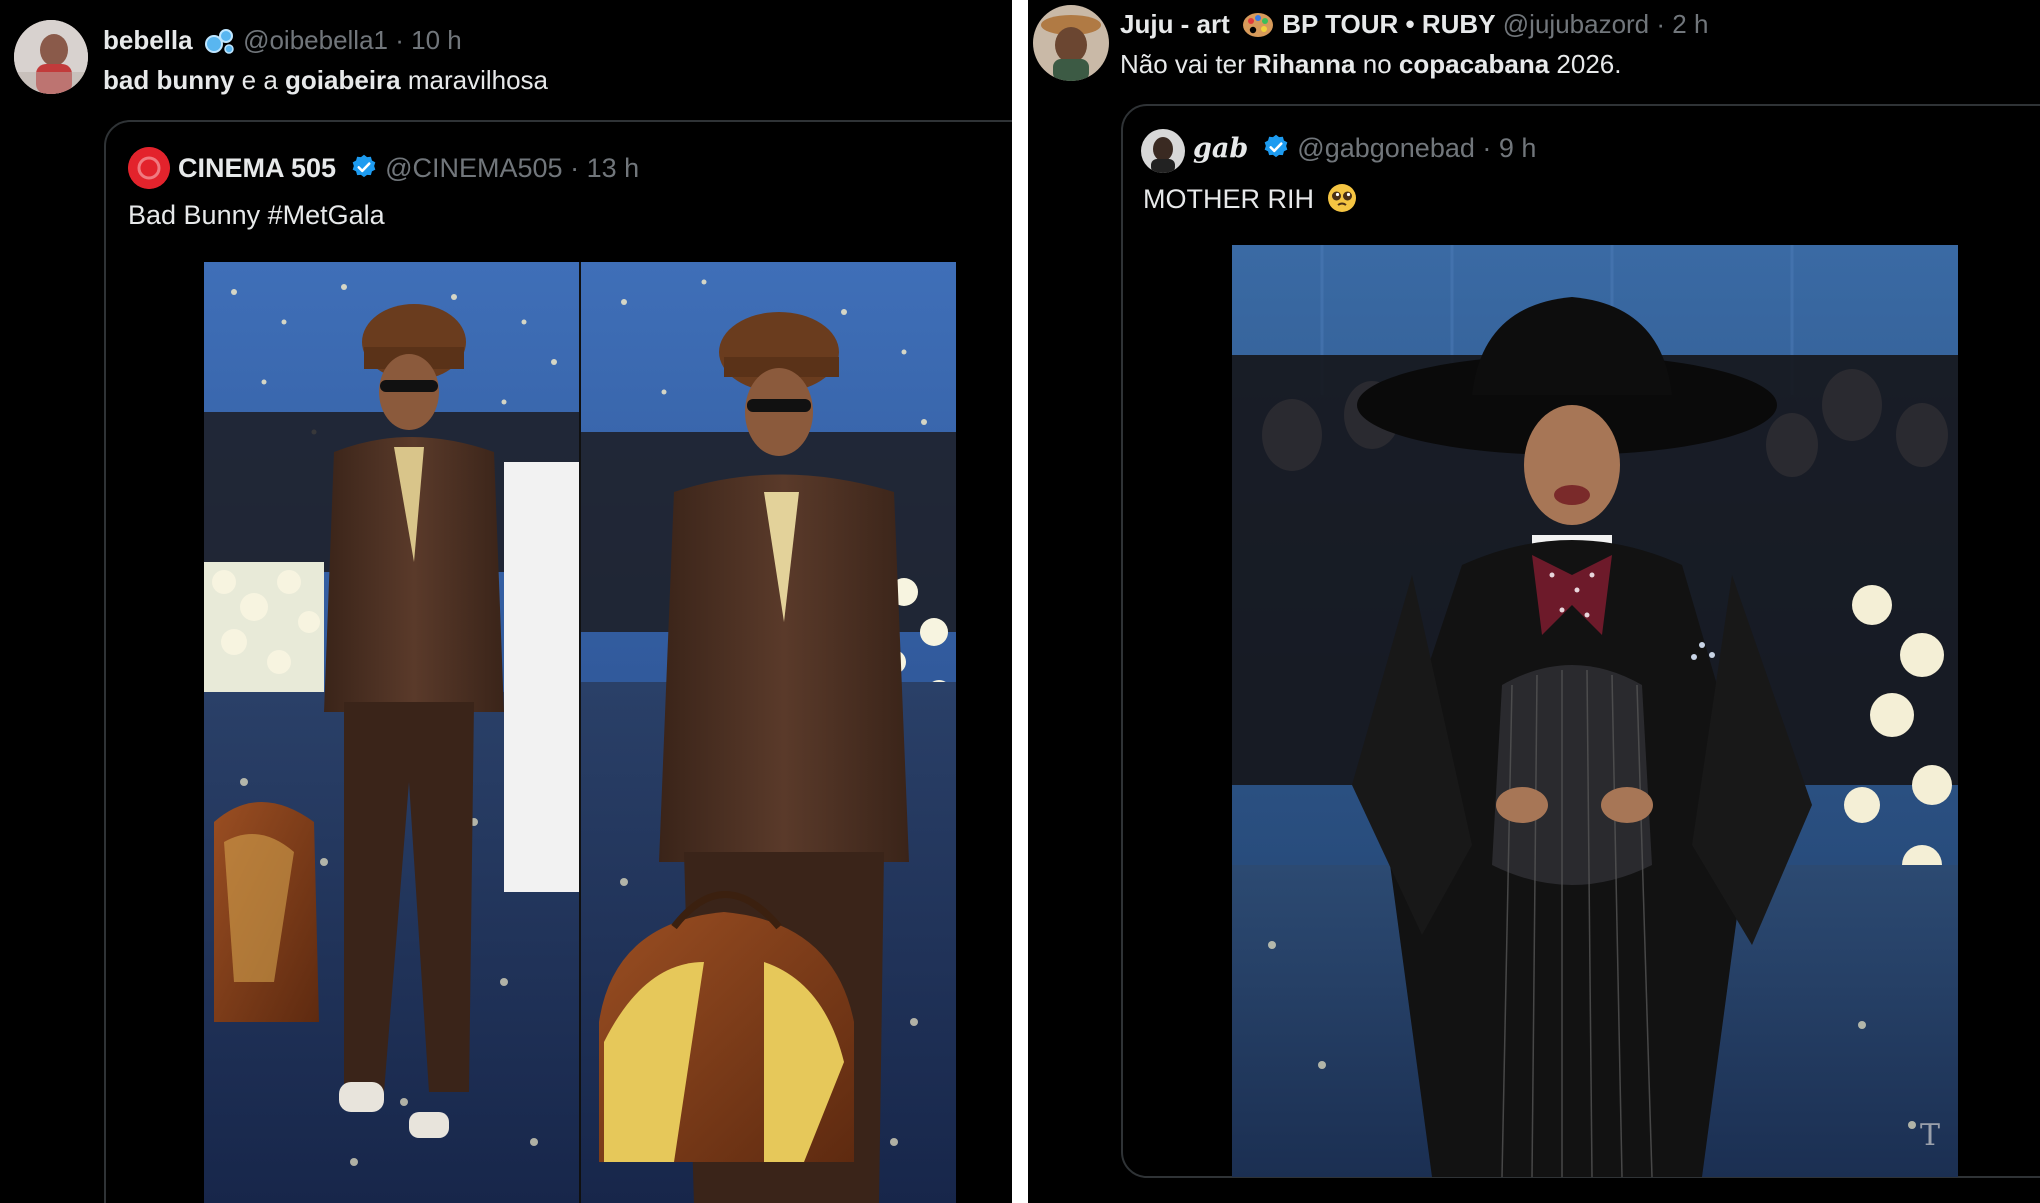 This screenshot has width=2040, height=1203. I want to click on text-bold-part: goiabeira, so click(343, 80).